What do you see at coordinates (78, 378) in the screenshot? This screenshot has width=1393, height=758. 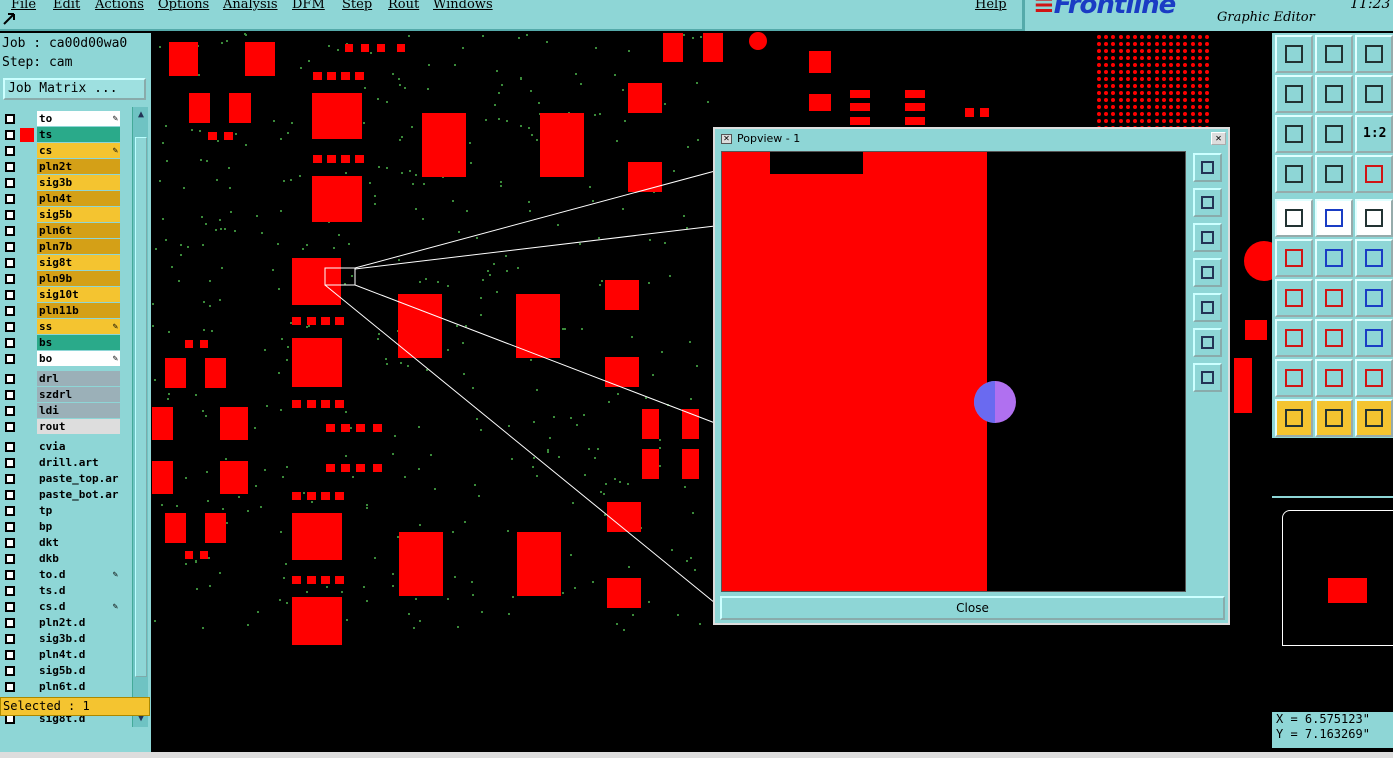 I see `layer-name: drl` at bounding box center [78, 378].